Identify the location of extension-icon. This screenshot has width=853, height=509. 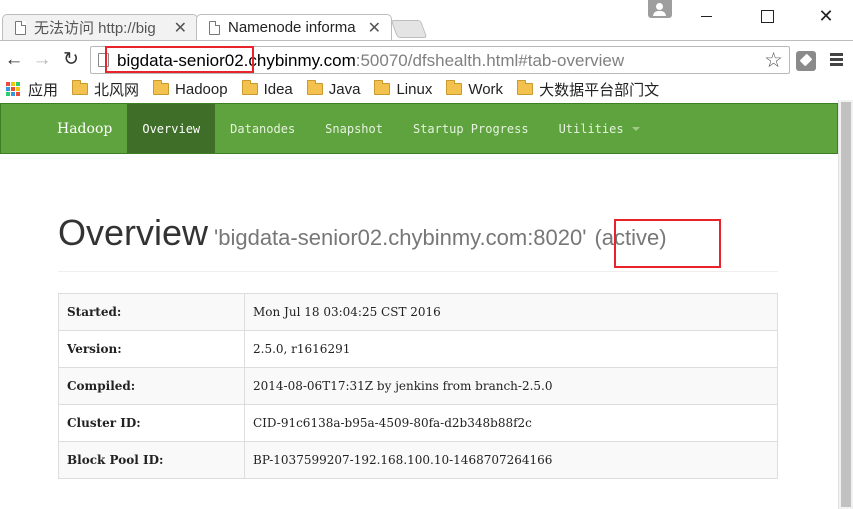
(806, 61).